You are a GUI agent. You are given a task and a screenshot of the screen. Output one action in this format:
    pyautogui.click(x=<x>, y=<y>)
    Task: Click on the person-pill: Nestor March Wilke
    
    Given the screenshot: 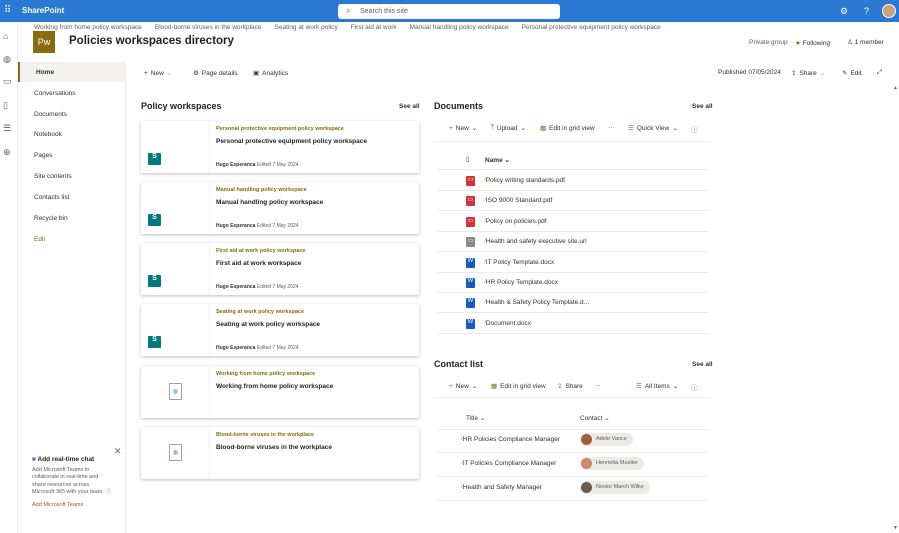 What is the action you would take?
    pyautogui.click(x=615, y=487)
    